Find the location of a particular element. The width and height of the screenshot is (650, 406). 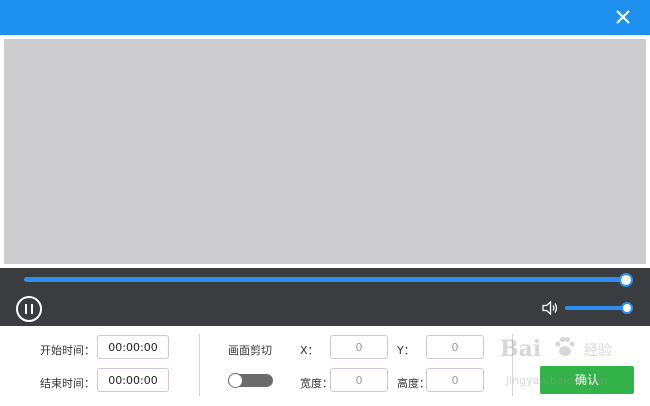

close-button is located at coordinates (623, 17).